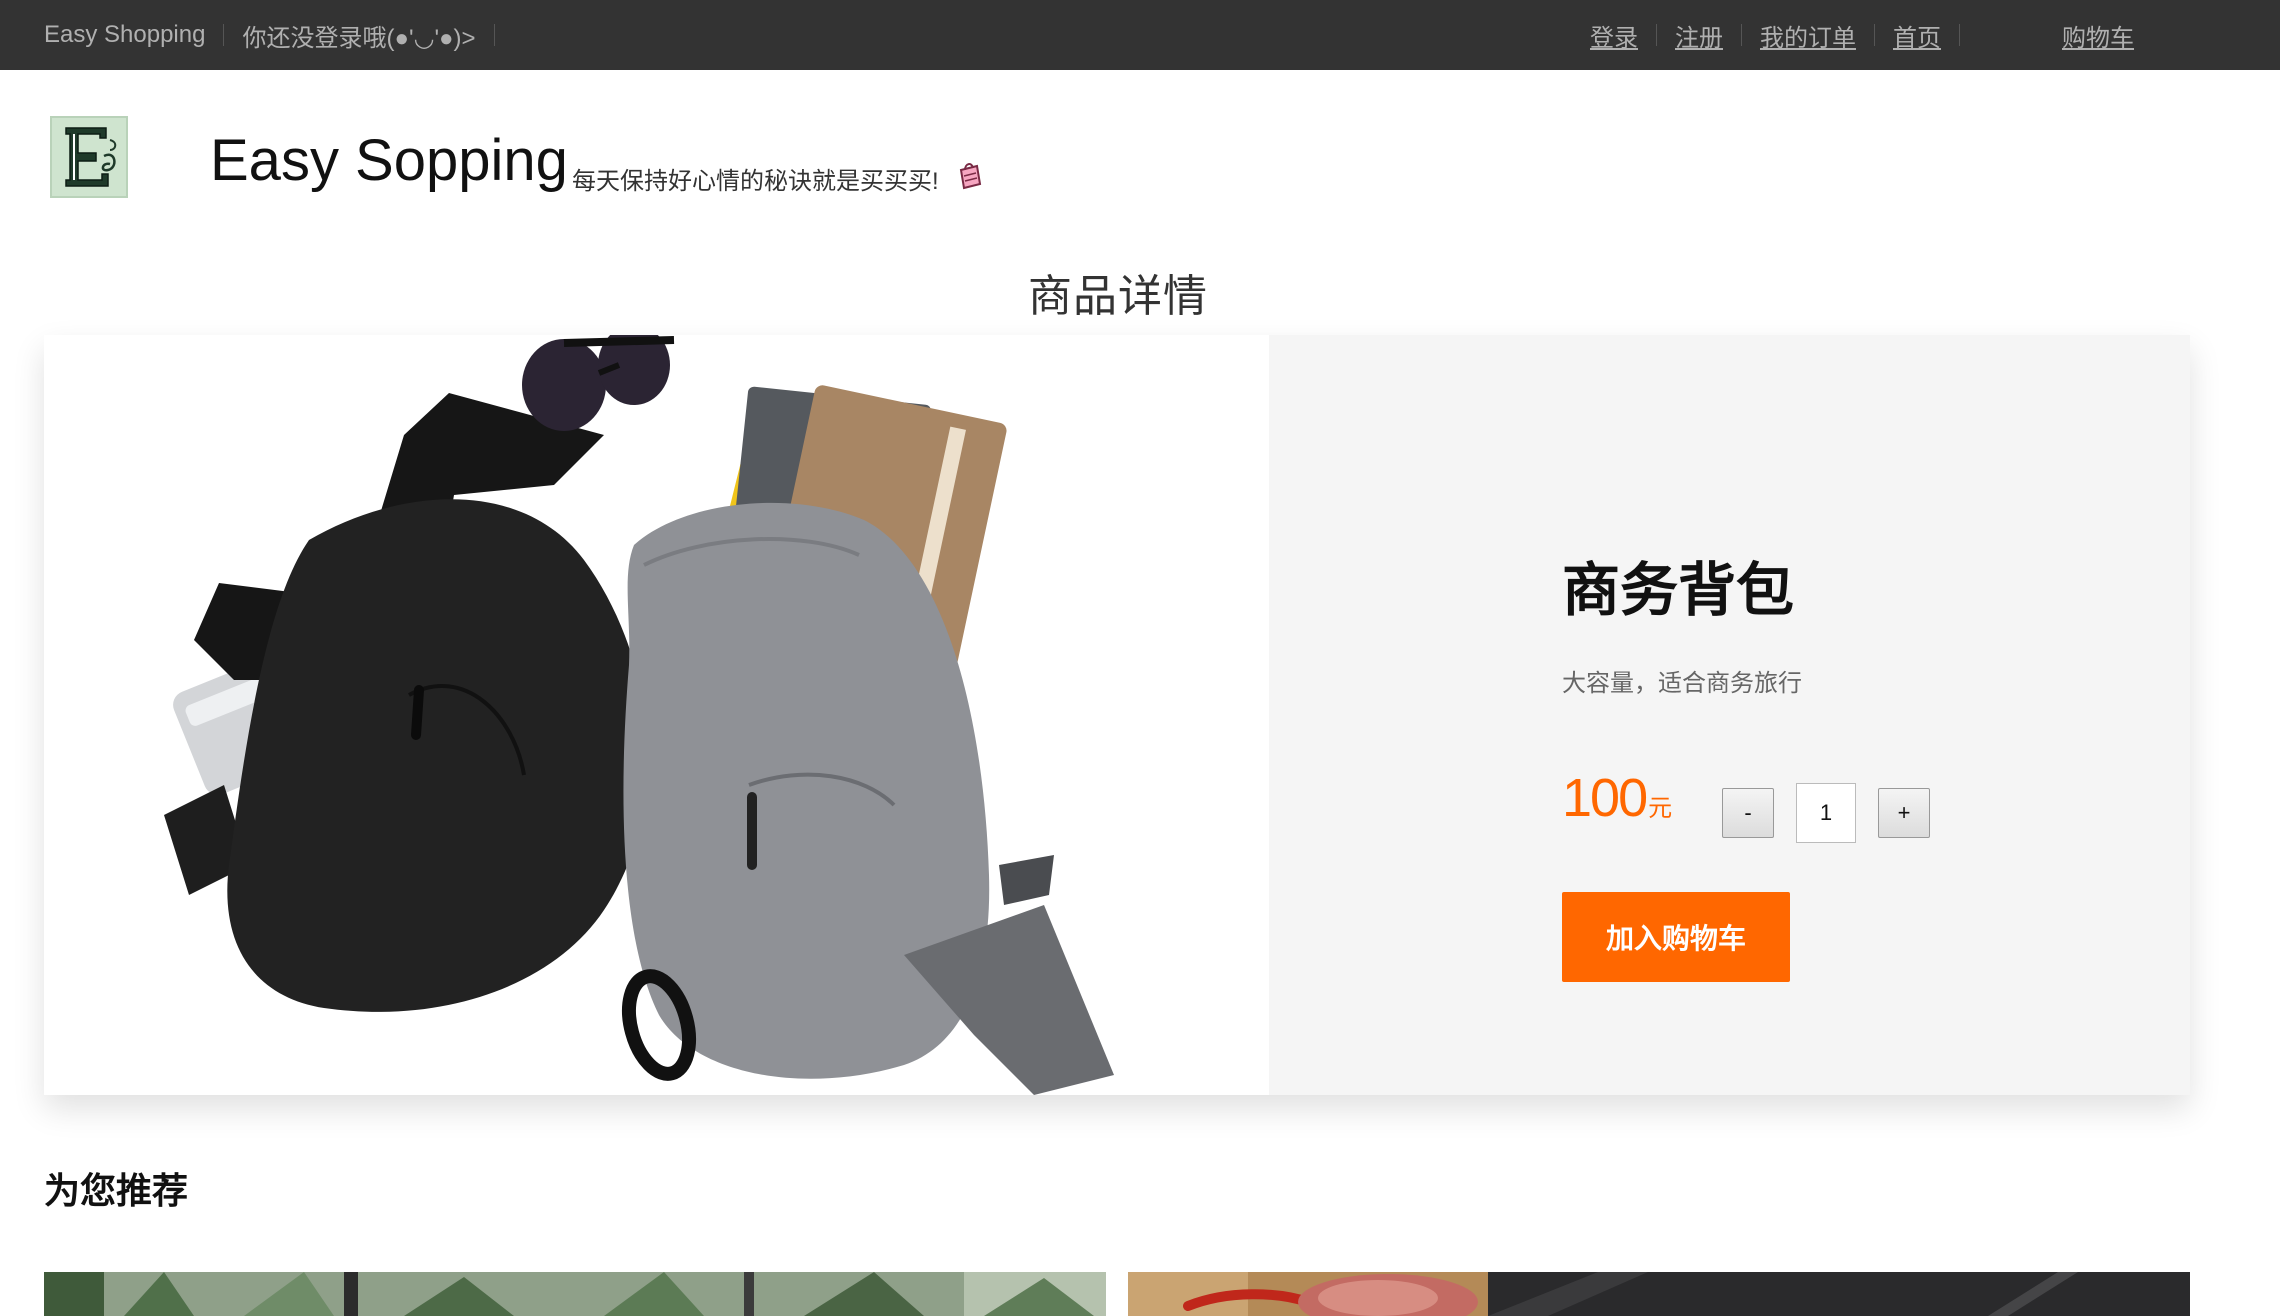  What do you see at coordinates (1917, 35) in the screenshot?
I see `home-link: 首页` at bounding box center [1917, 35].